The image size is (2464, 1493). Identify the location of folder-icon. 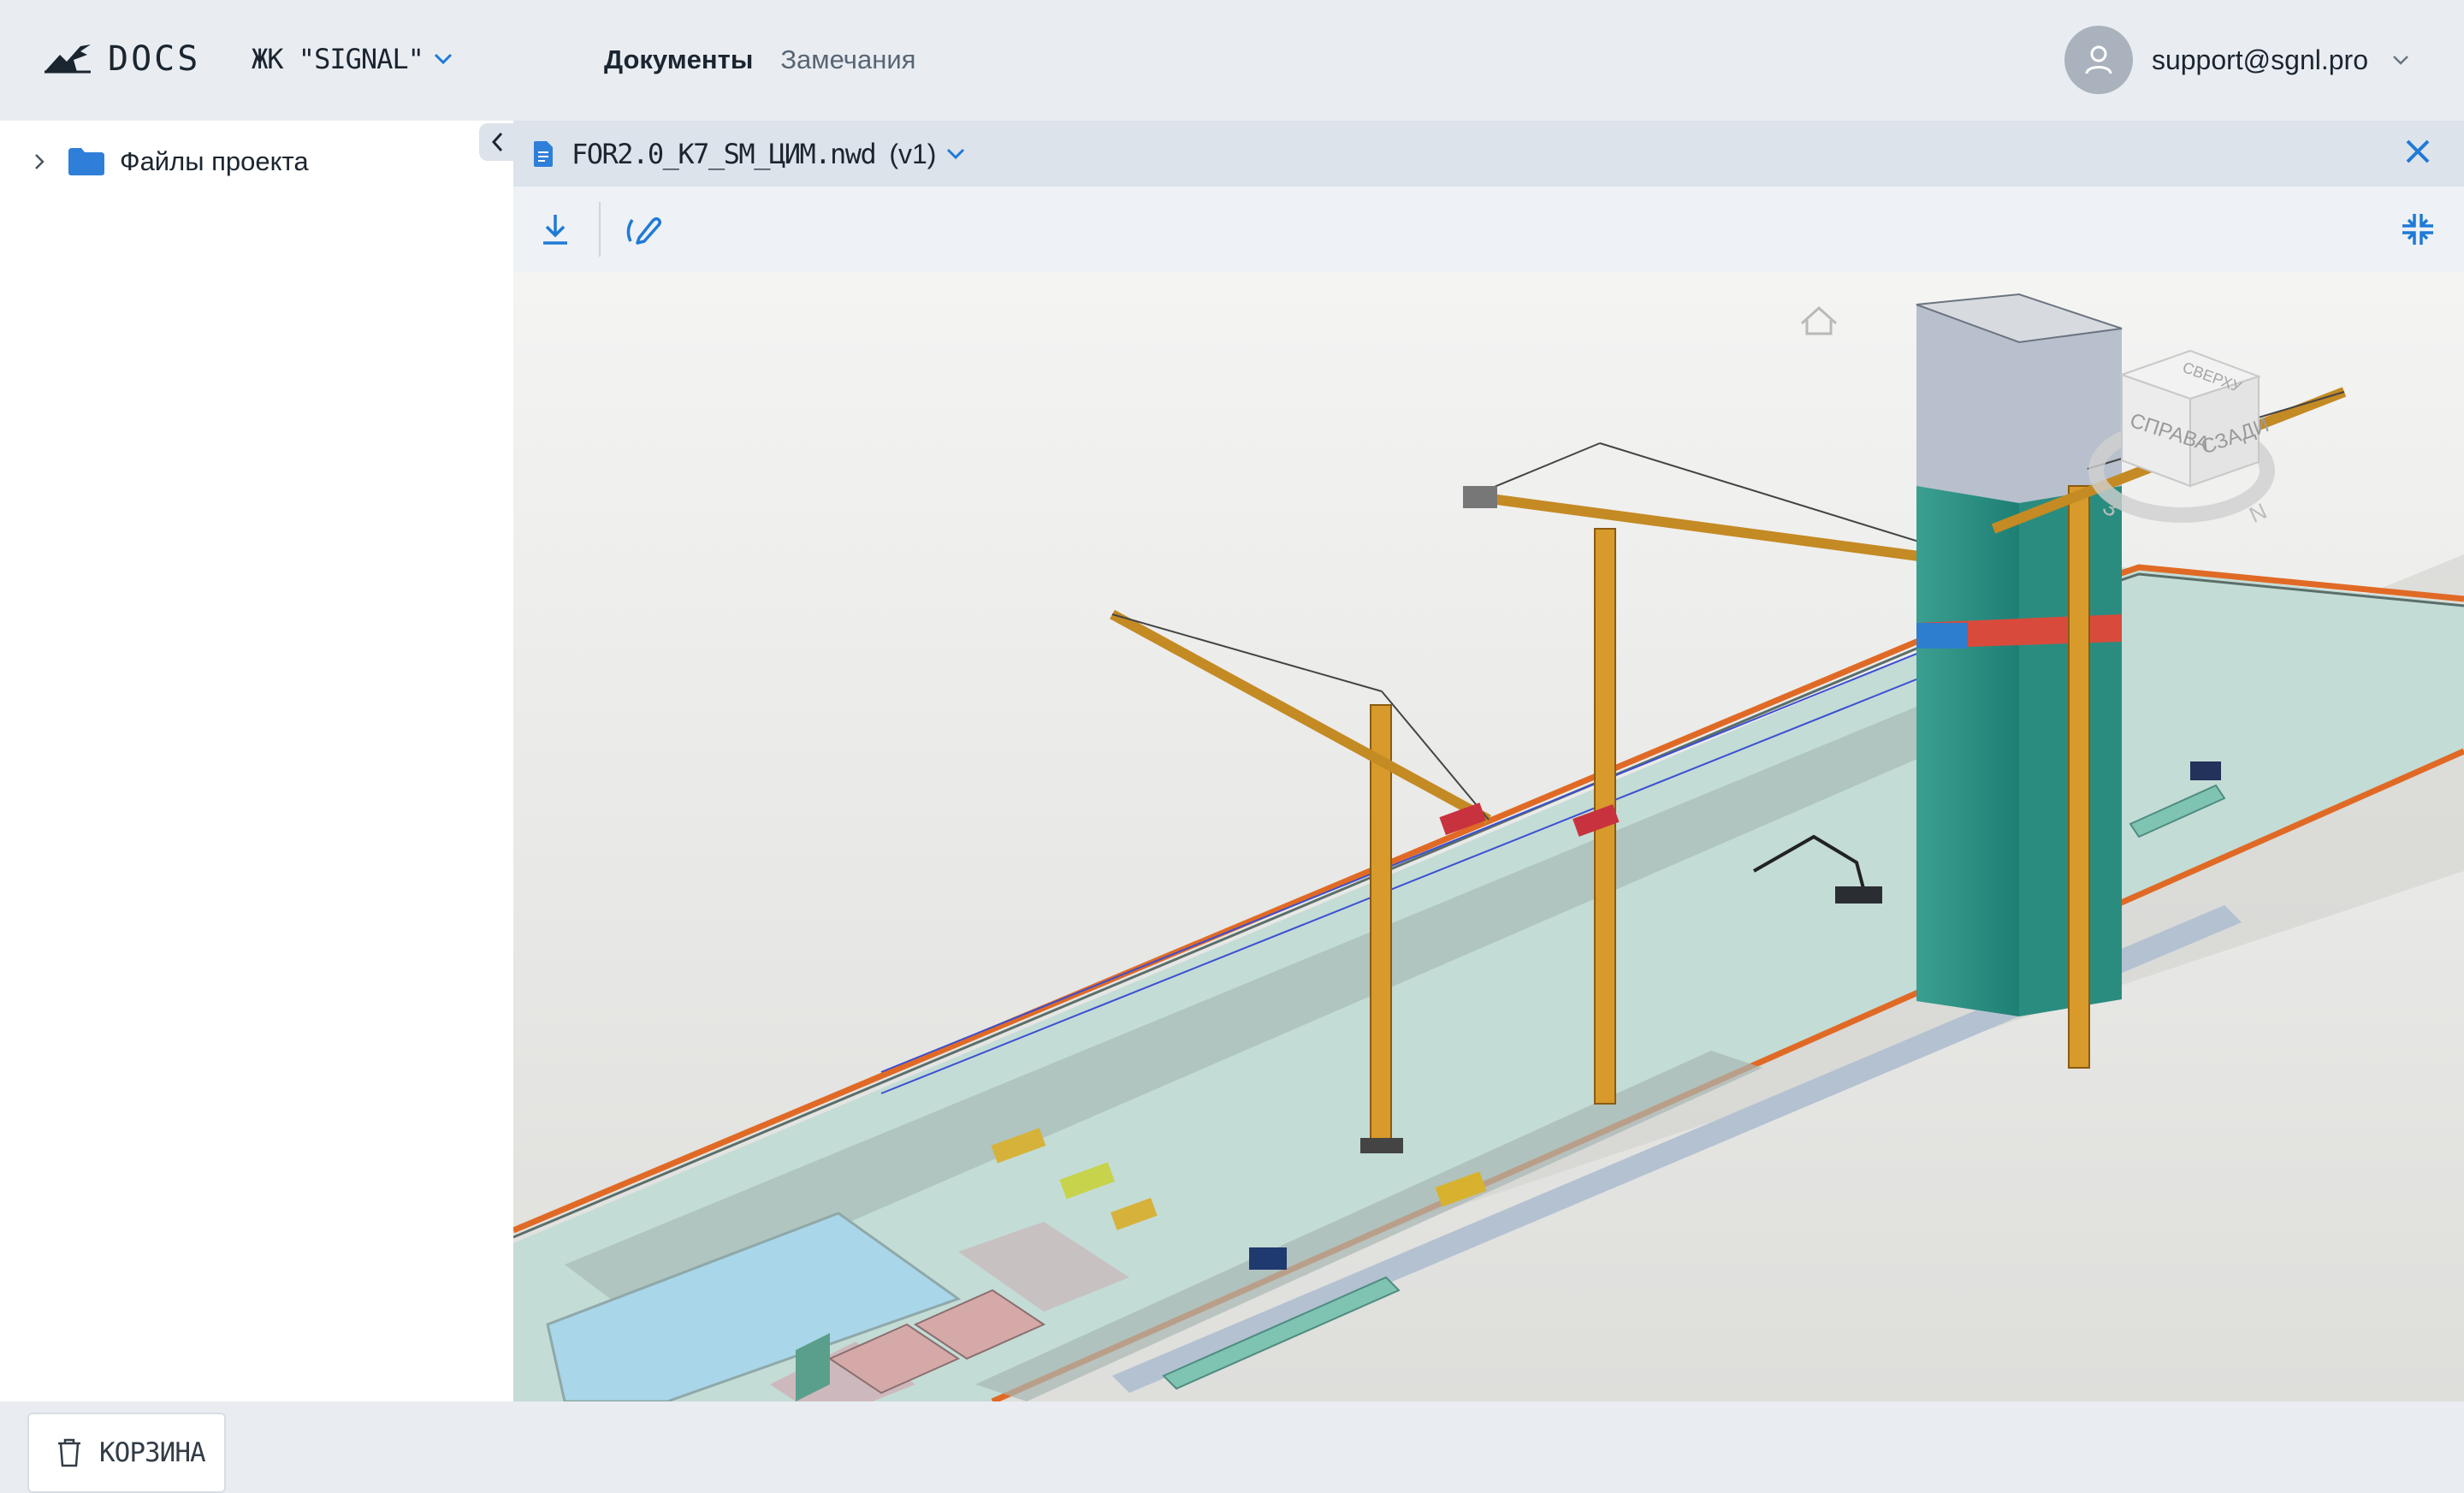
(86, 161).